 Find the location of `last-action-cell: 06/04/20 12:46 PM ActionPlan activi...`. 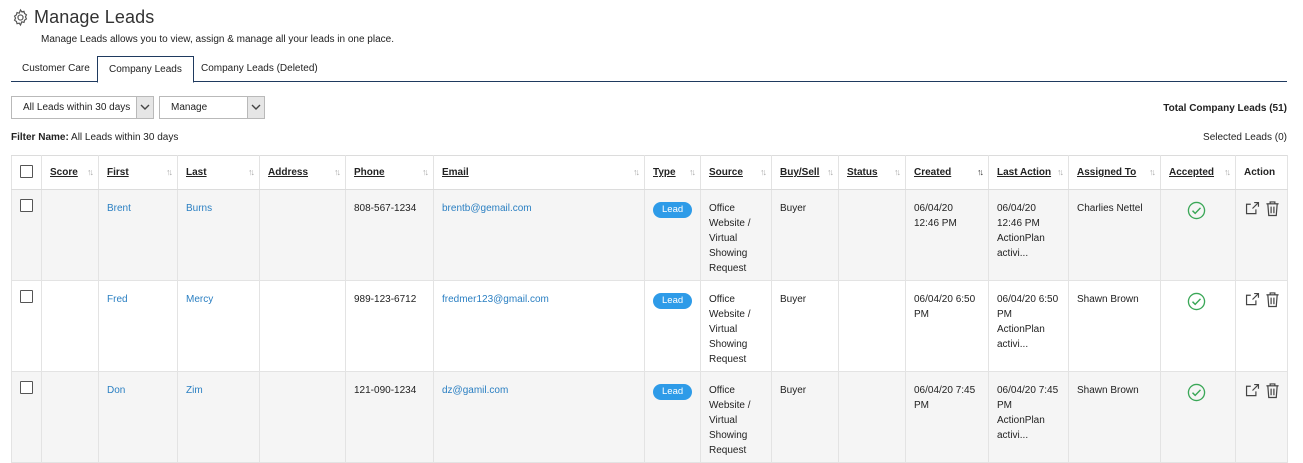

last-action-cell: 06/04/20 12:46 PM ActionPlan activi... is located at coordinates (1028, 235).